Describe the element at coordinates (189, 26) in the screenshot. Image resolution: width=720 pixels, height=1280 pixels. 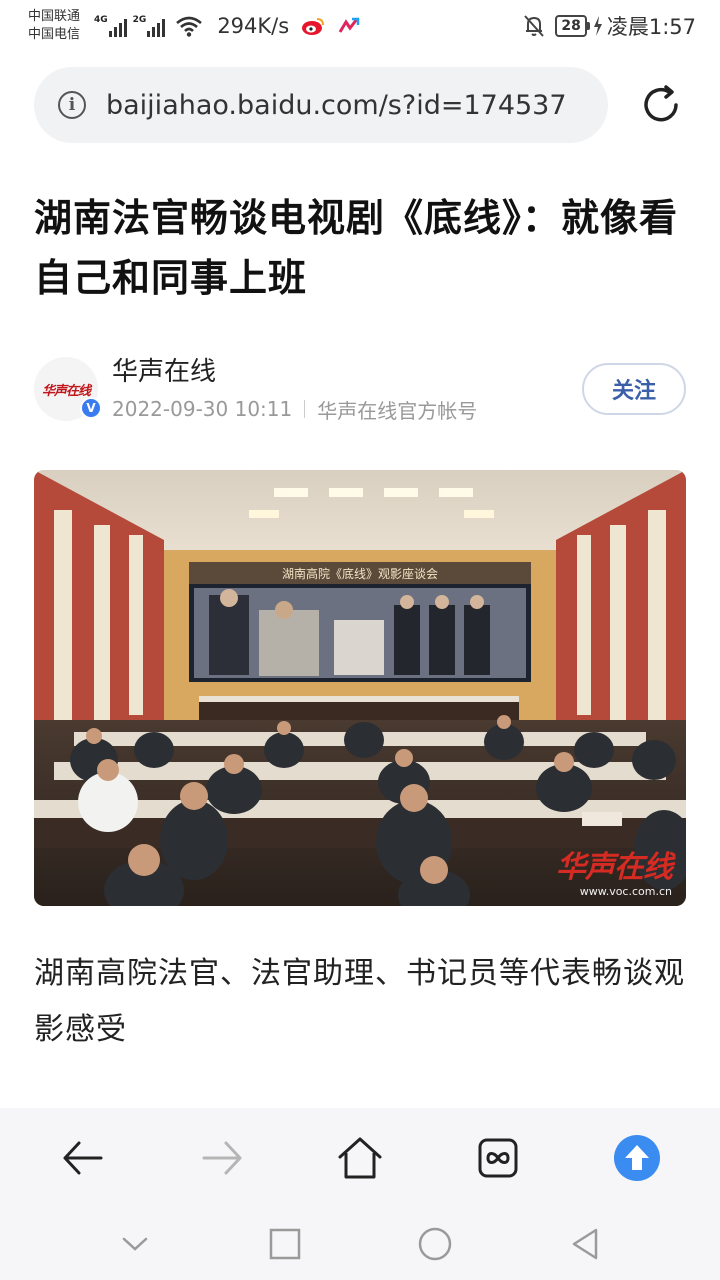
I see `wifi-icon` at that location.